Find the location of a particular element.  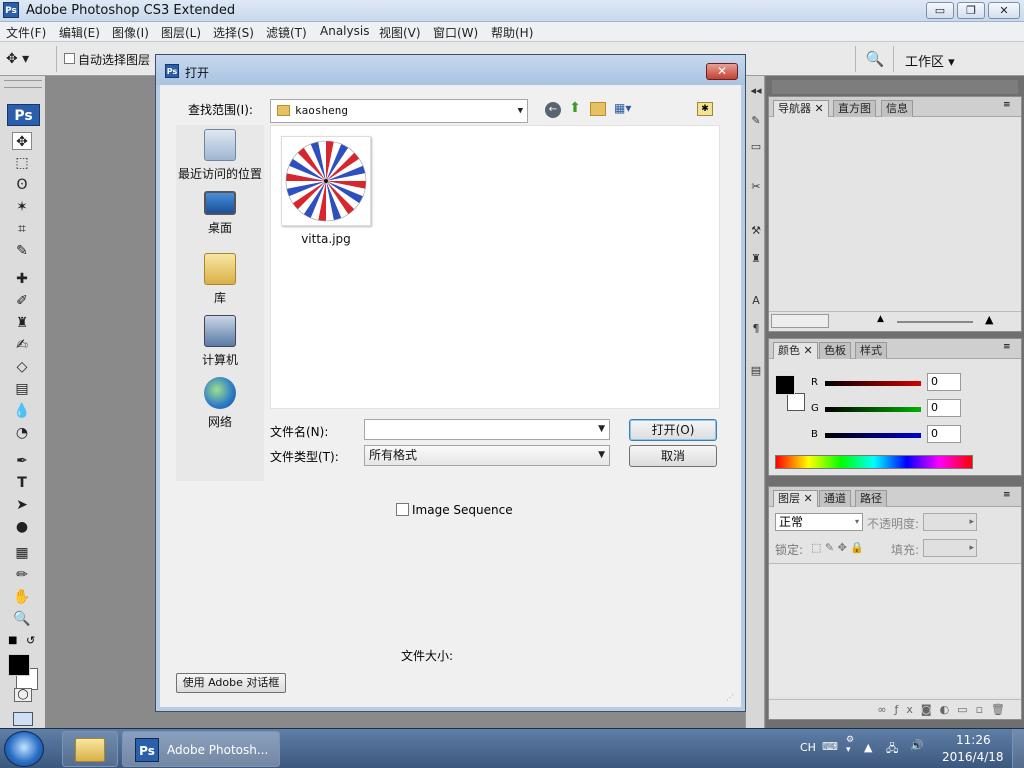

actions-panel-icon: ⚒ is located at coordinates (756, 231).